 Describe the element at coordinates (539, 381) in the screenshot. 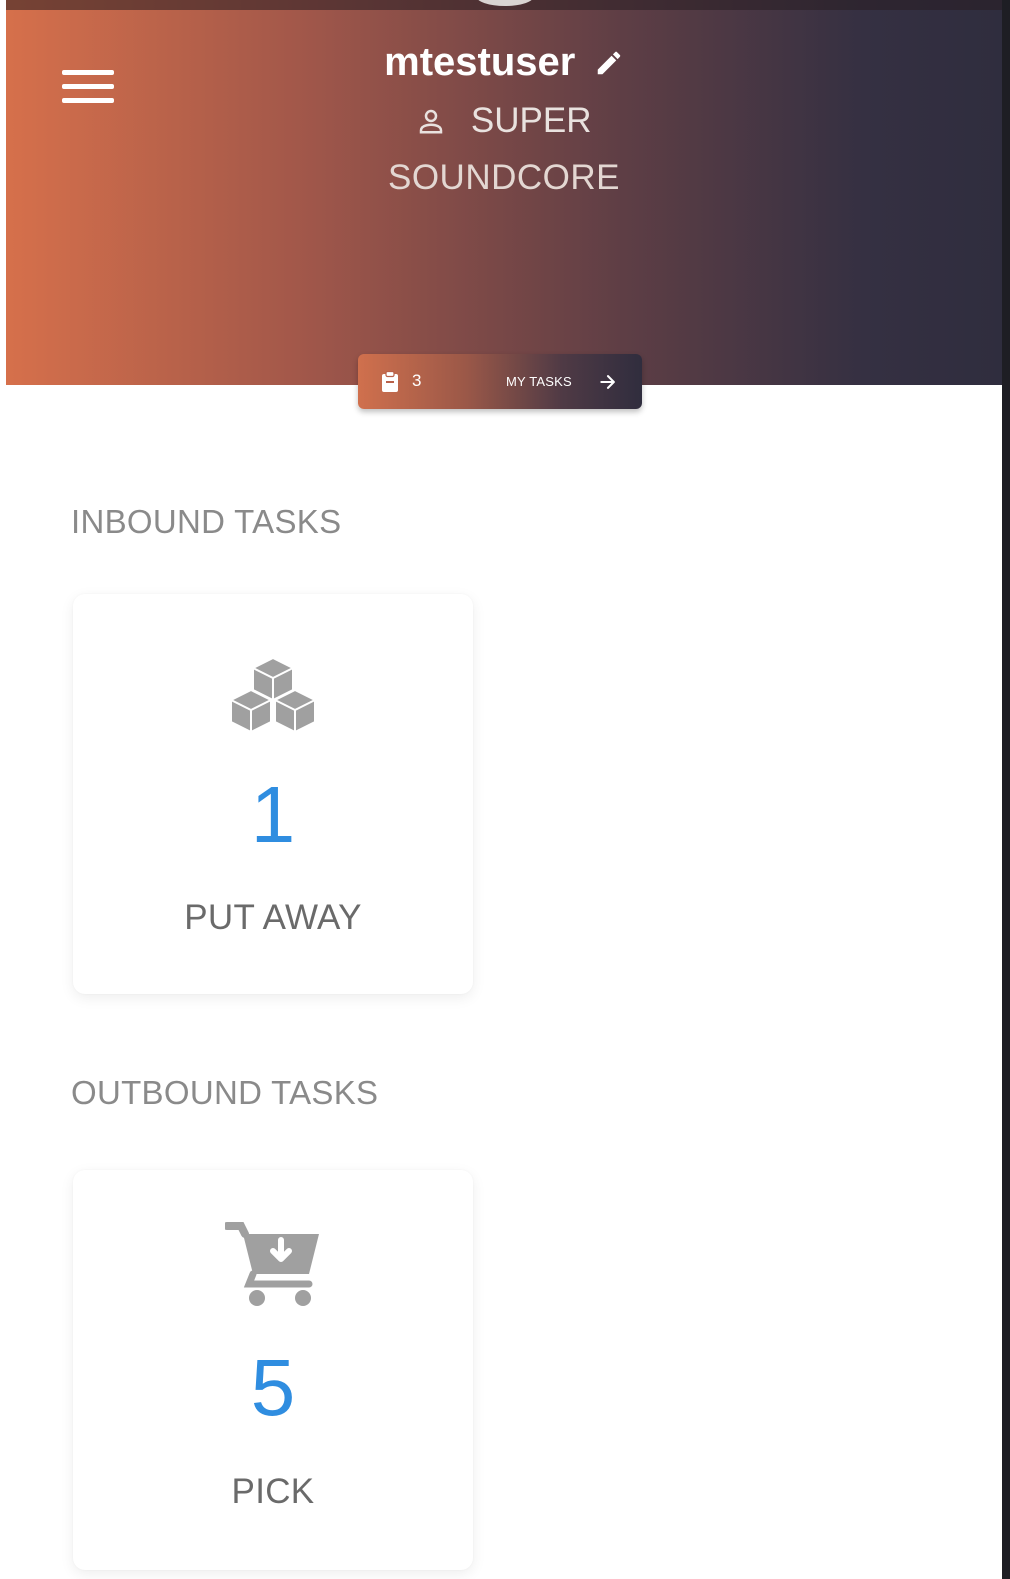

I see `my-tasks-label: MY TASKS` at that location.